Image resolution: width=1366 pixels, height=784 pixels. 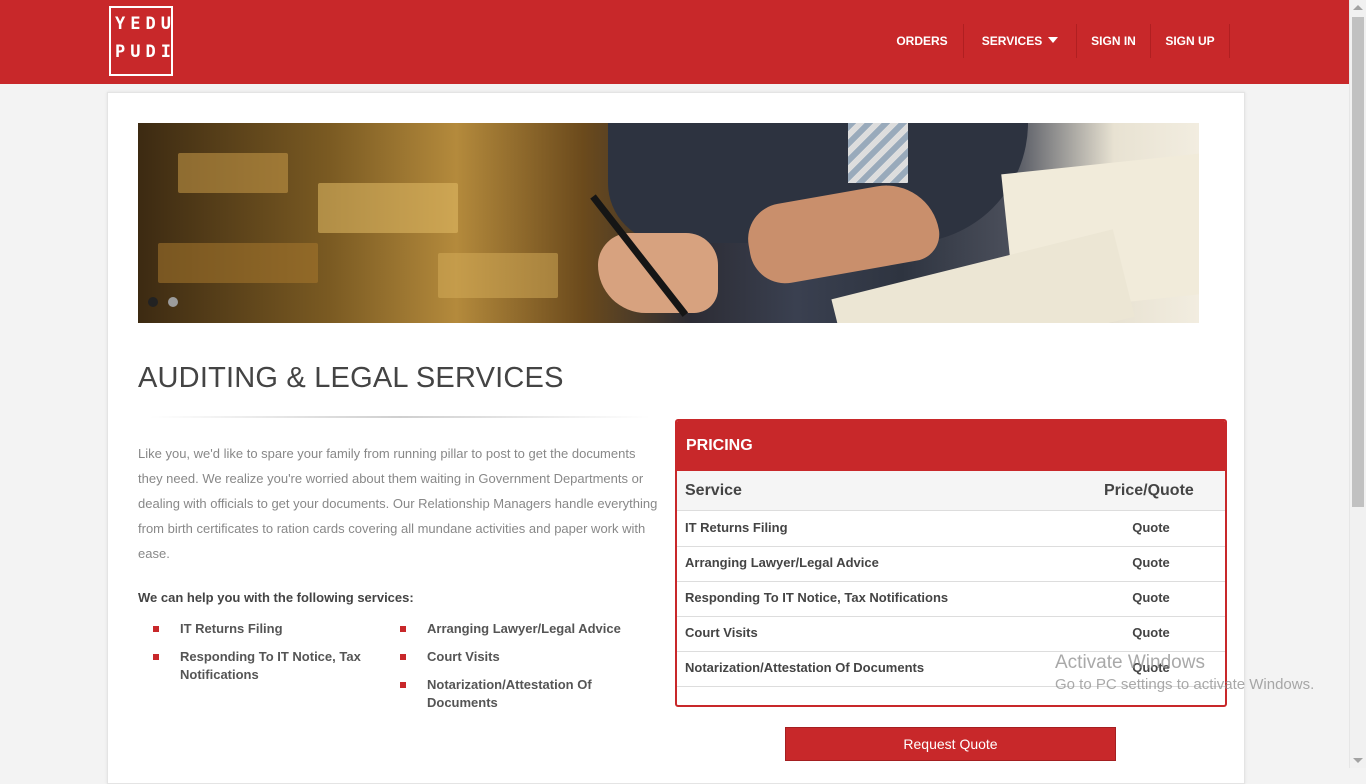 I want to click on service-list-item: Court Visits, so click(x=463, y=656).